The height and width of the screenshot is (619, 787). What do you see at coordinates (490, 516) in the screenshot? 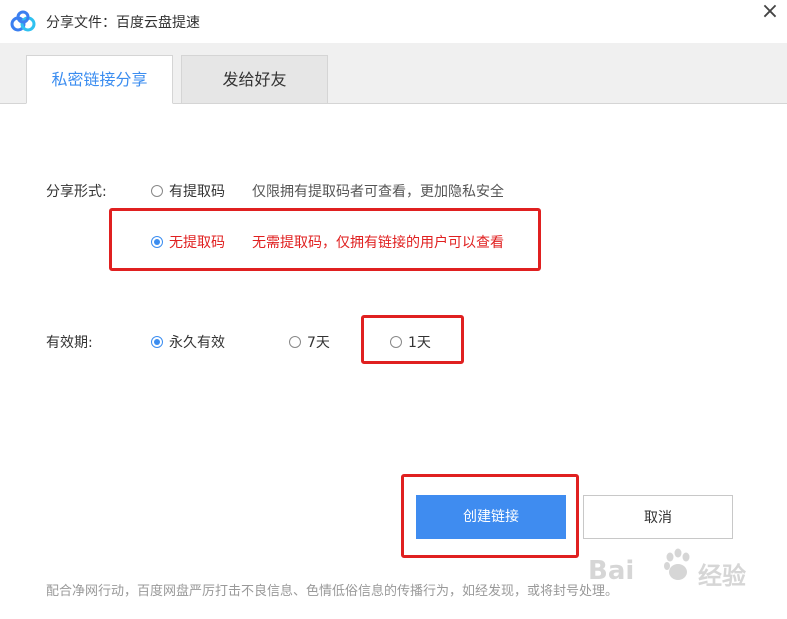
I see `highlight-box-create-button` at bounding box center [490, 516].